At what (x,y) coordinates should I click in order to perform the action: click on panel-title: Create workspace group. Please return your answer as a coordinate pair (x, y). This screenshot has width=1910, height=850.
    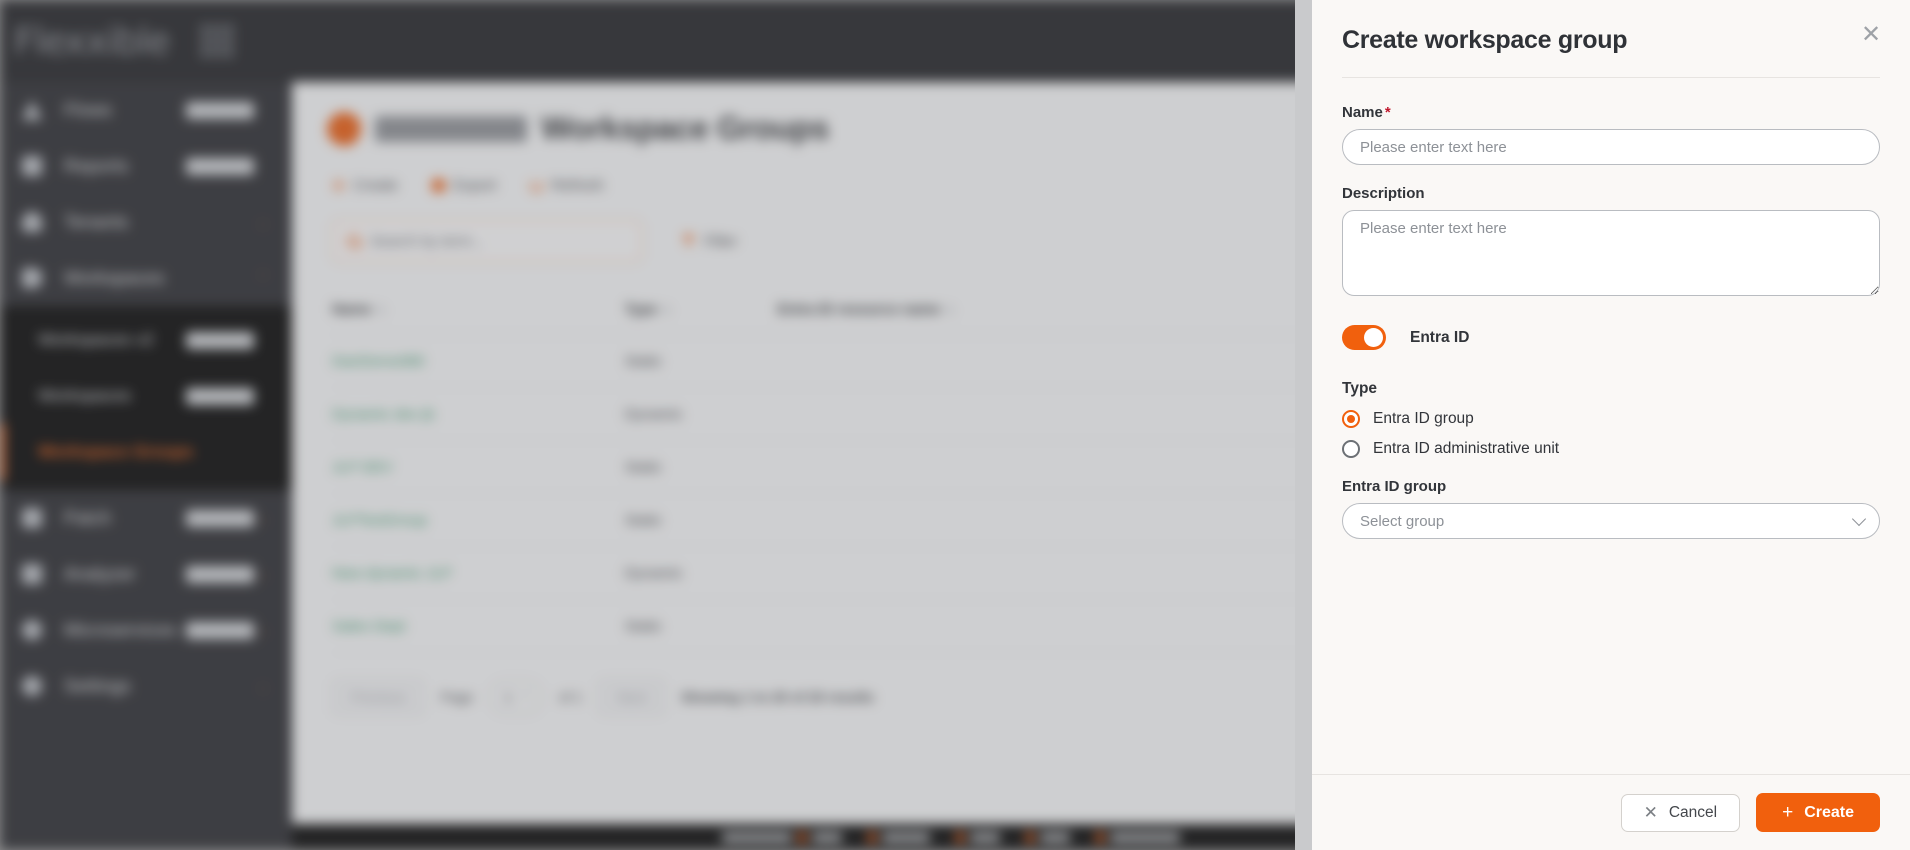
    Looking at the image, I should click on (1485, 40).